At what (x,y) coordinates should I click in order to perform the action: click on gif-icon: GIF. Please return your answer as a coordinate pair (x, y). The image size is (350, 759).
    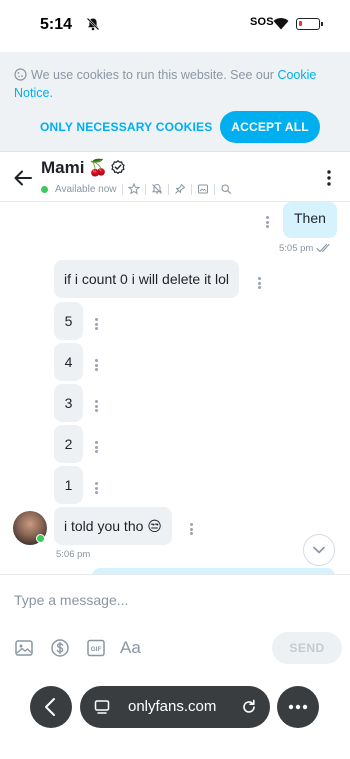
    Looking at the image, I should click on (96, 648).